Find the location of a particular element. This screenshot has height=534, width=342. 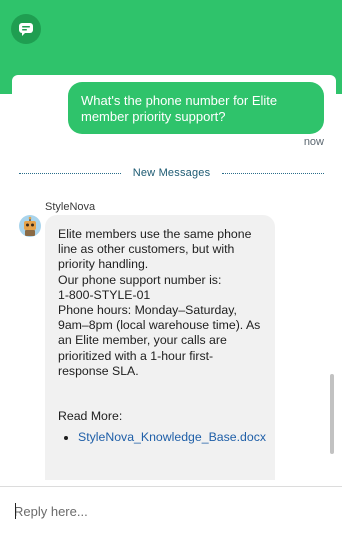

new-messages-label: New Messages is located at coordinates (171, 173).